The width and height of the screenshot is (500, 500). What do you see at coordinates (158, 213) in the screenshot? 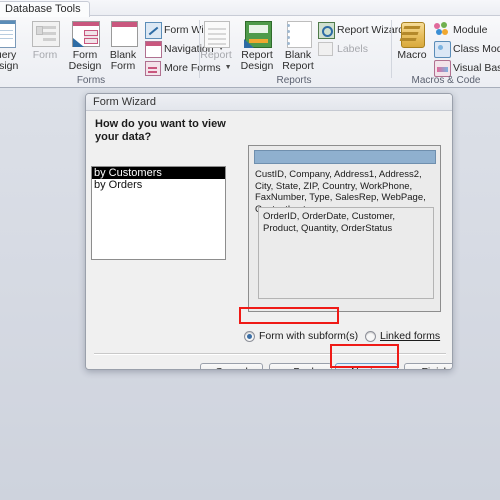
I see `view-by-listbox: by Customers by Orders` at bounding box center [158, 213].